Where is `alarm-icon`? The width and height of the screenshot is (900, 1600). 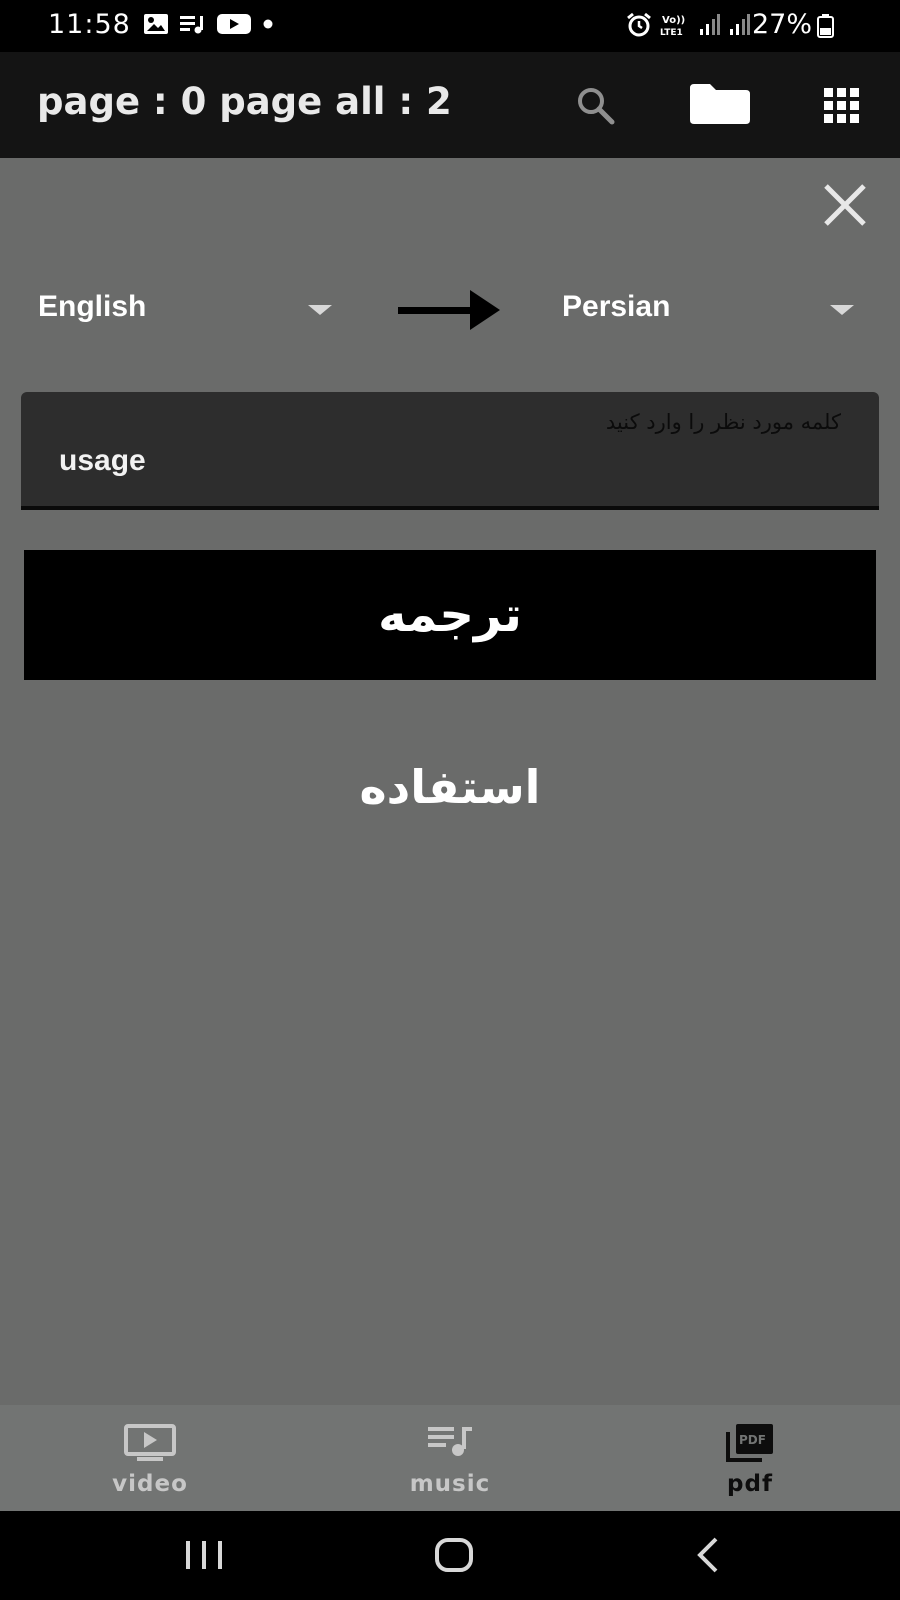
alarm-icon is located at coordinates (639, 24).